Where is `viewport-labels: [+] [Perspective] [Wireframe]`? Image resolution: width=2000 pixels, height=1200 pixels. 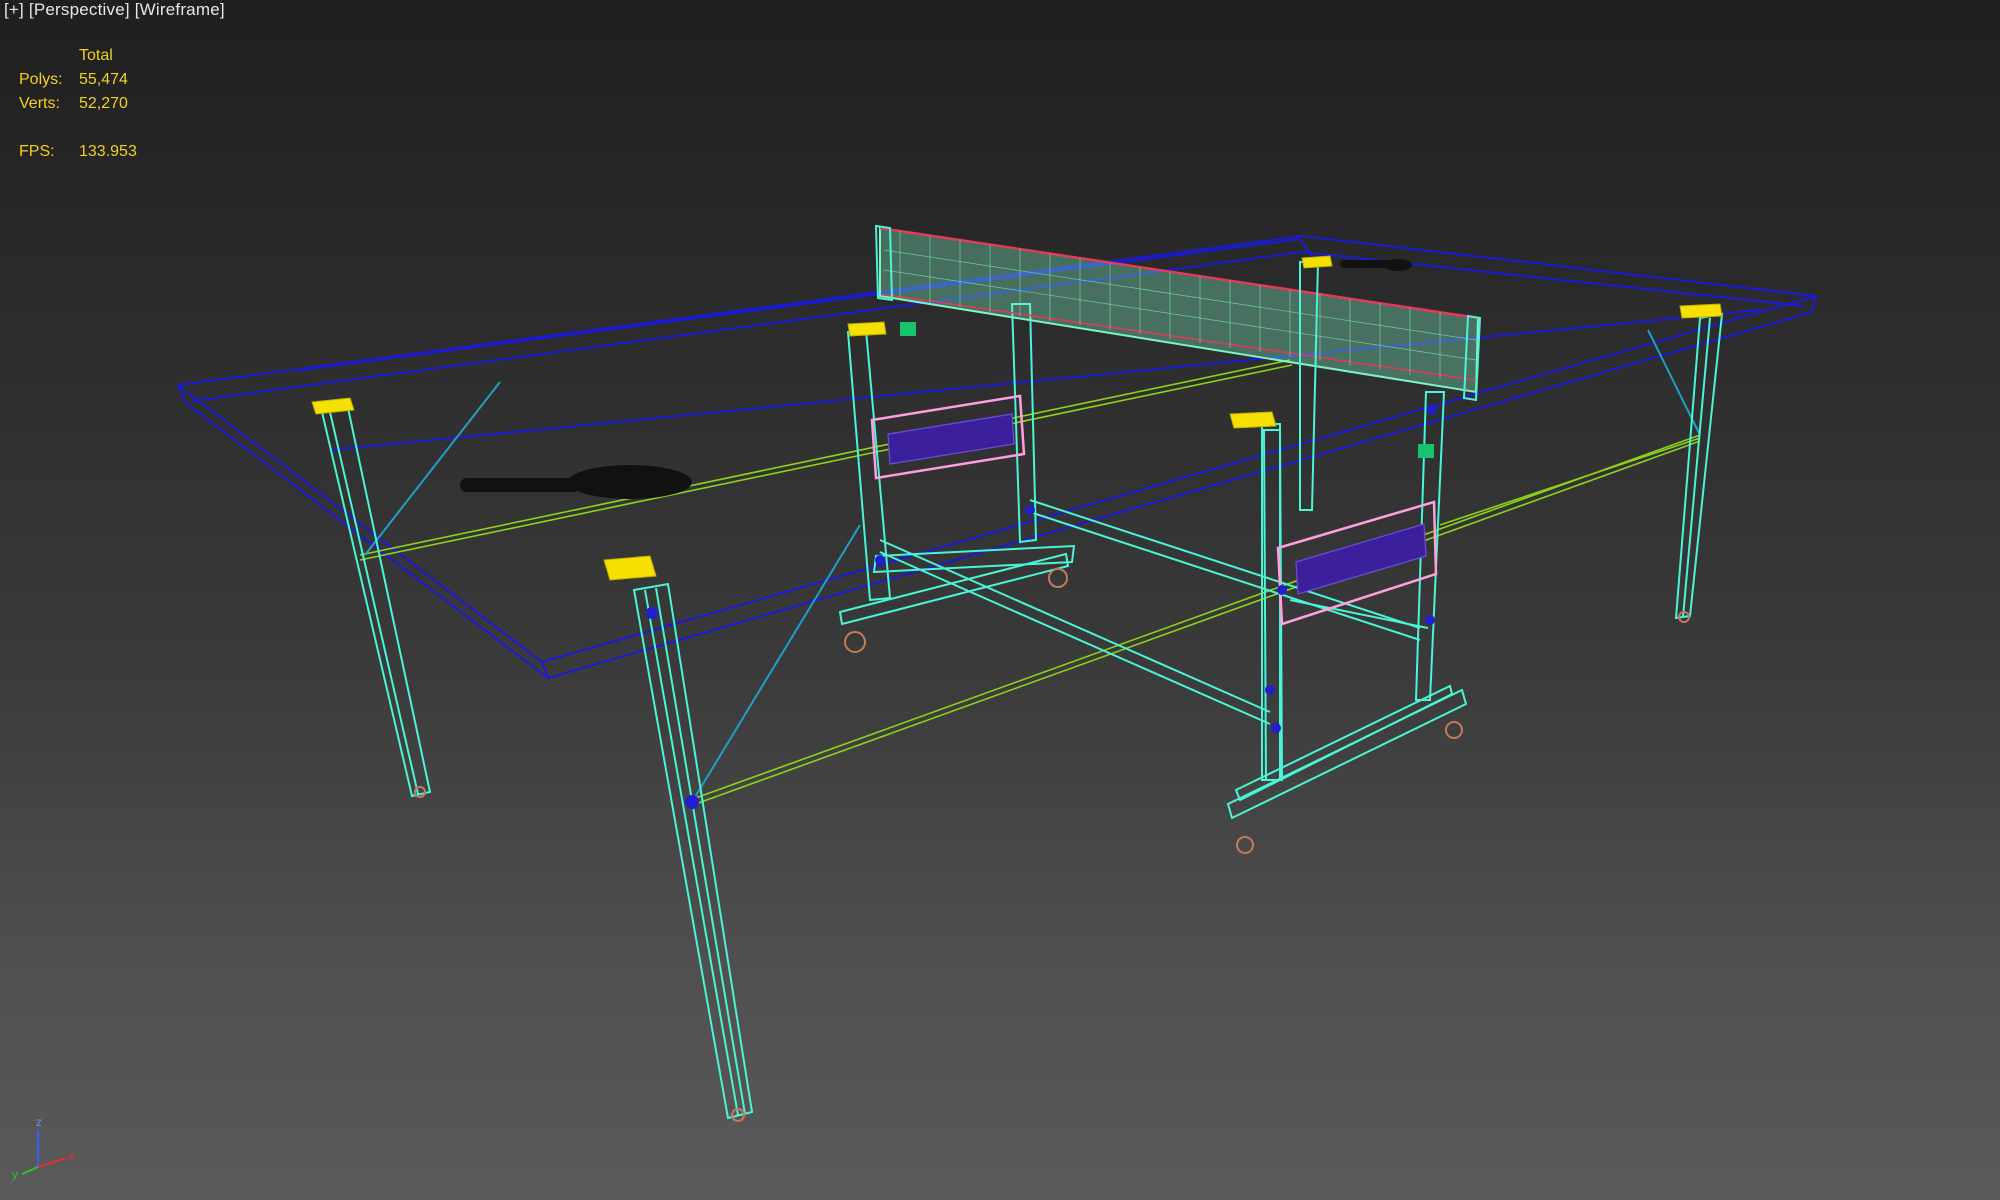 viewport-labels: [+] [Perspective] [Wireframe] is located at coordinates (114, 10).